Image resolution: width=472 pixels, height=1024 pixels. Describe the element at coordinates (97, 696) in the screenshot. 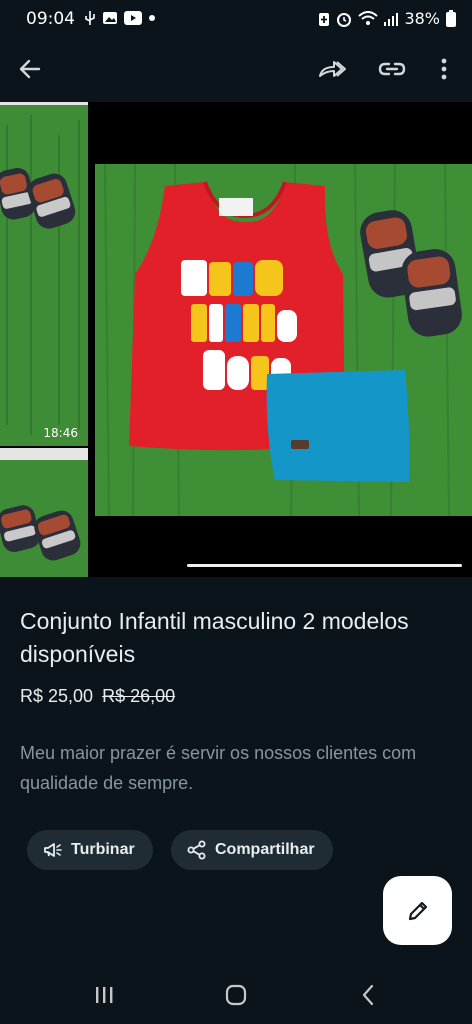

I see `price-row: R$ 25,00 R$ 26,00` at that location.